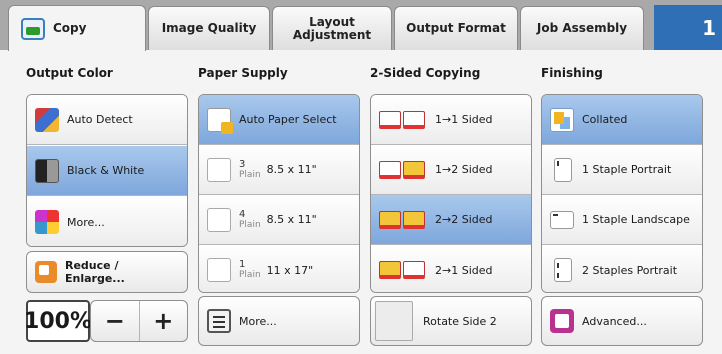 The height and width of the screenshot is (354, 722). I want to click on black-white-icon, so click(47, 170).